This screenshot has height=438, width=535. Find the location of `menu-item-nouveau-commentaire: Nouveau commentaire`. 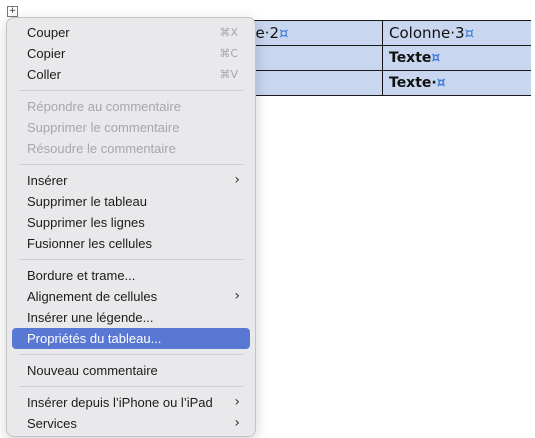

menu-item-nouveau-commentaire: Nouveau commentaire is located at coordinates (131, 370).